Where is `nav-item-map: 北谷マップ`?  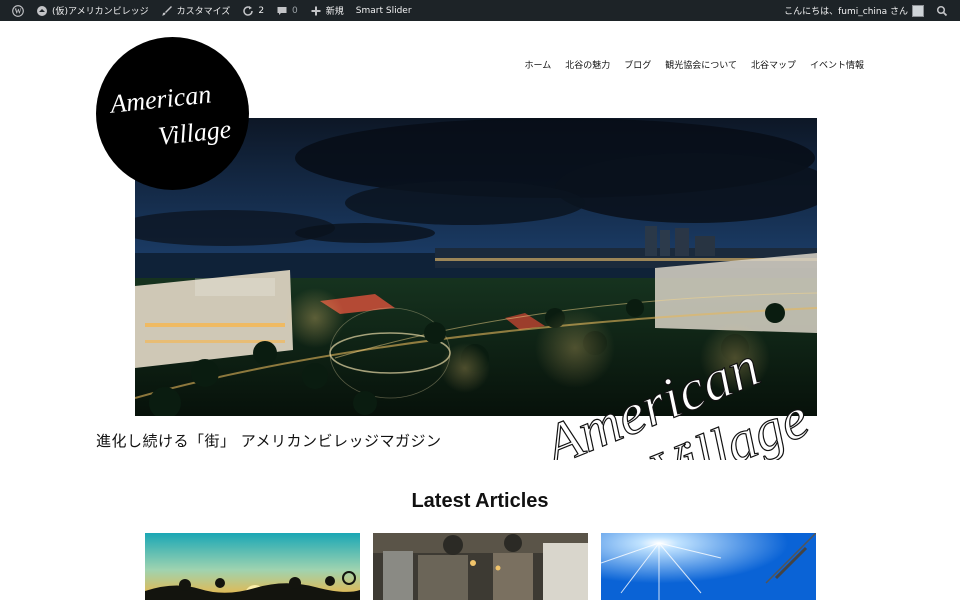 nav-item-map: 北谷マップ is located at coordinates (773, 64).